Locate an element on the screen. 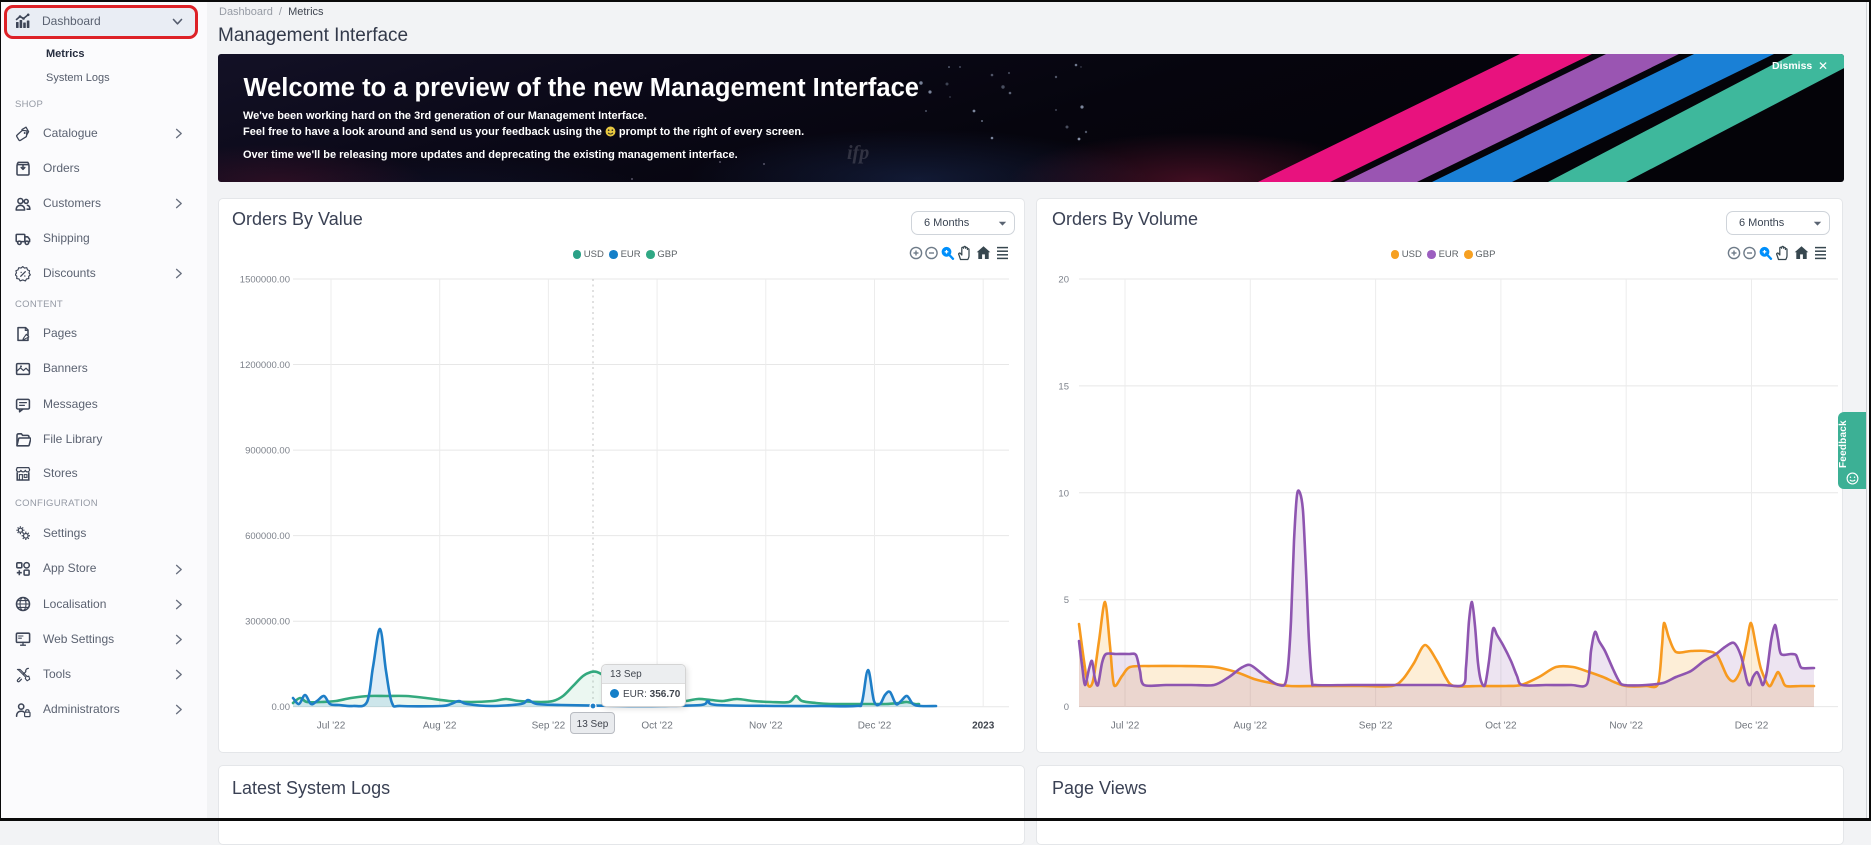 The image size is (1871, 845). svg-text: 20 is located at coordinates (1063, 280).